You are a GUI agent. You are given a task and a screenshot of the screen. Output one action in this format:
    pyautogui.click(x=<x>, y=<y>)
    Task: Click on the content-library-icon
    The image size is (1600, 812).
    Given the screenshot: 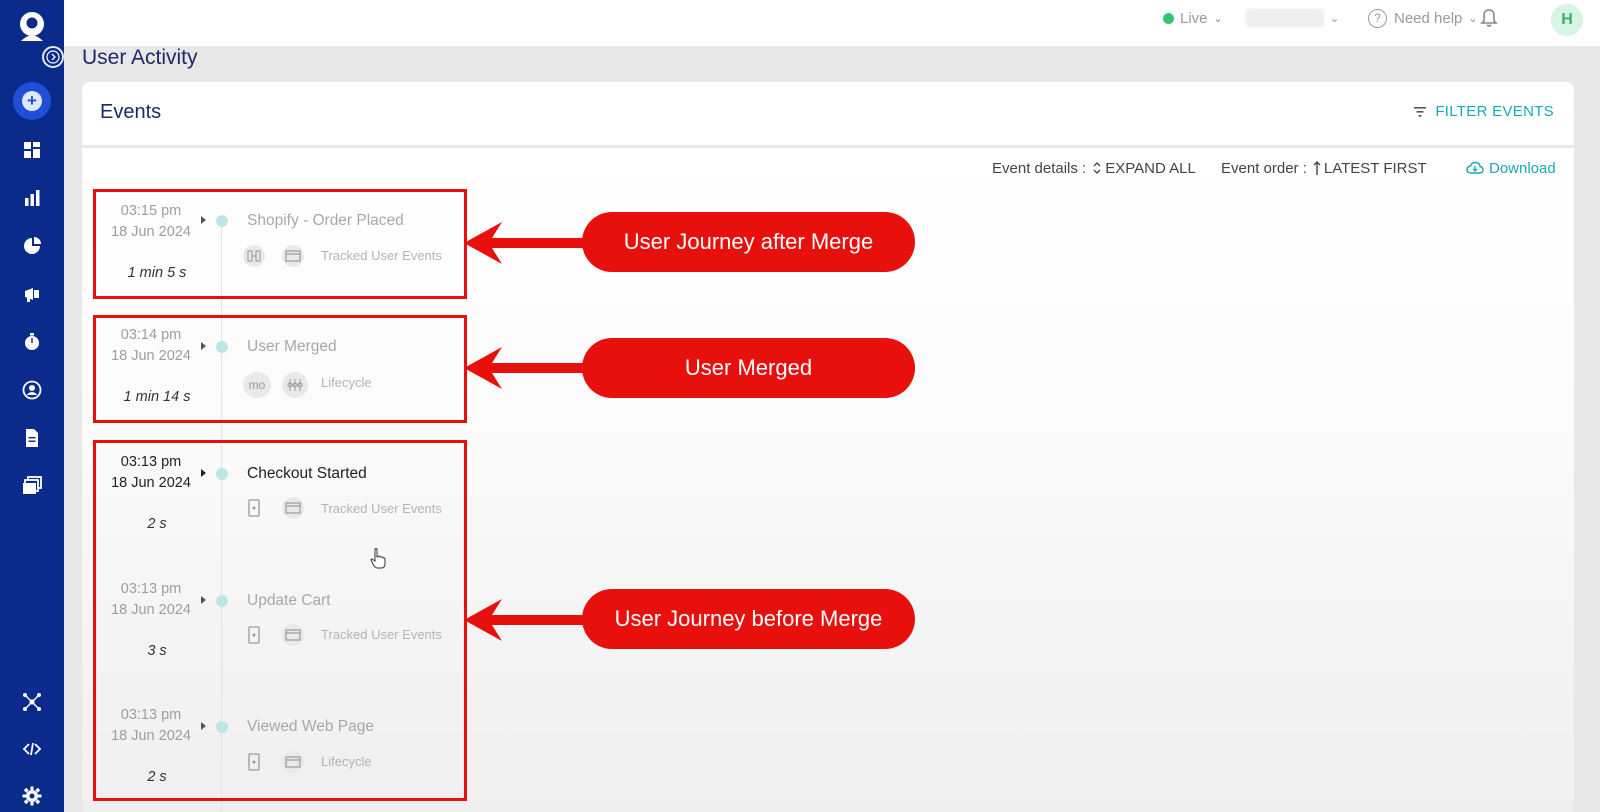 What is the action you would take?
    pyautogui.click(x=32, y=486)
    